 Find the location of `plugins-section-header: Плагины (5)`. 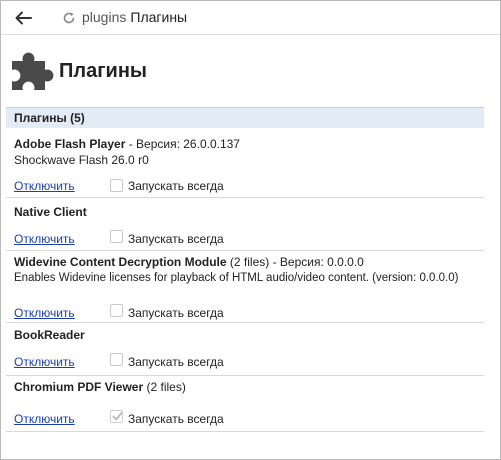

plugins-section-header: Плагины (5) is located at coordinates (245, 117).